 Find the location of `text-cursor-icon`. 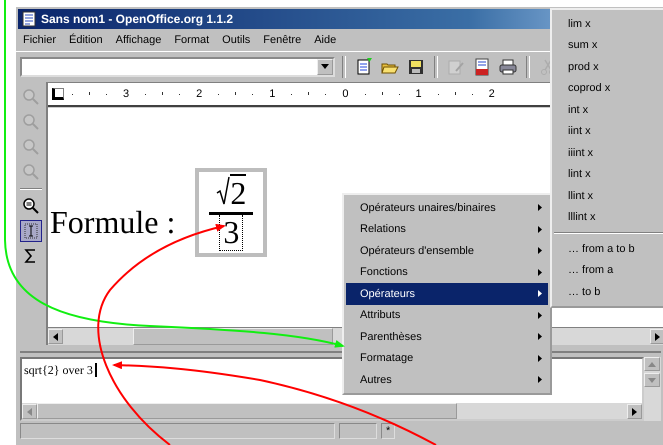

text-cursor-icon is located at coordinates (31, 231).